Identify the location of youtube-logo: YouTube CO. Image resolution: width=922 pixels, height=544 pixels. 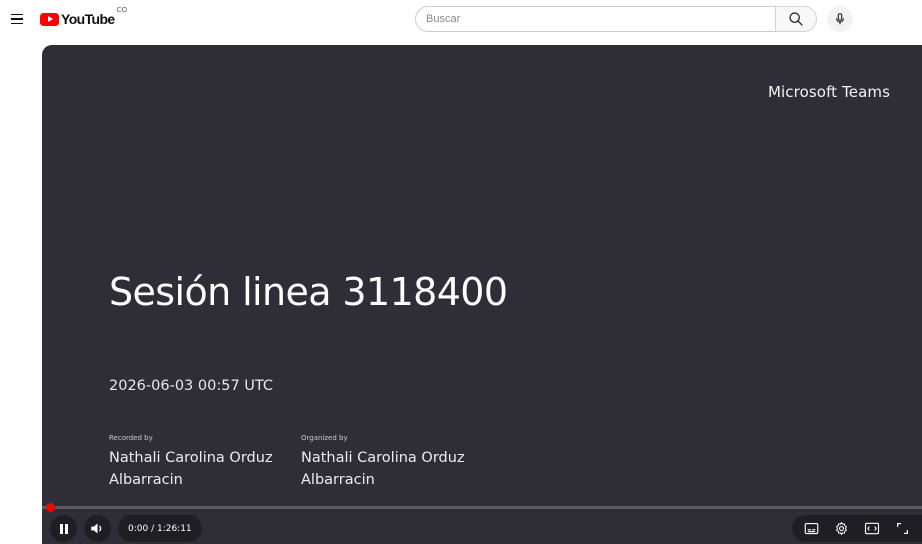
(83, 17).